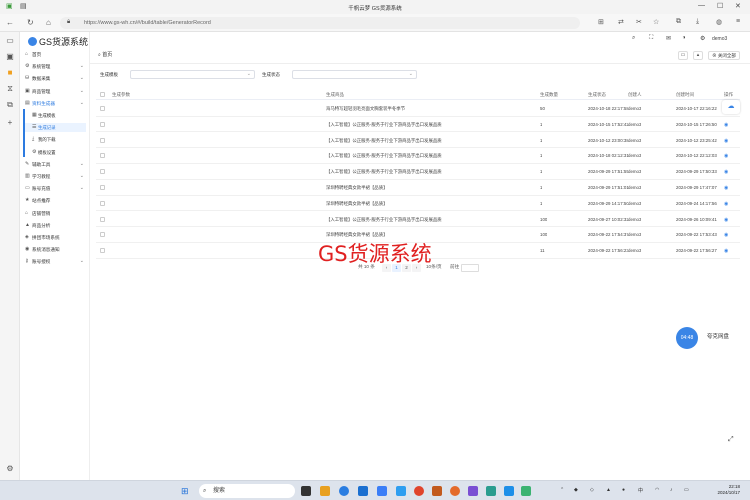  I want to click on sidebar-item-bell: ◉ 系统消息通知, so click(55, 249).